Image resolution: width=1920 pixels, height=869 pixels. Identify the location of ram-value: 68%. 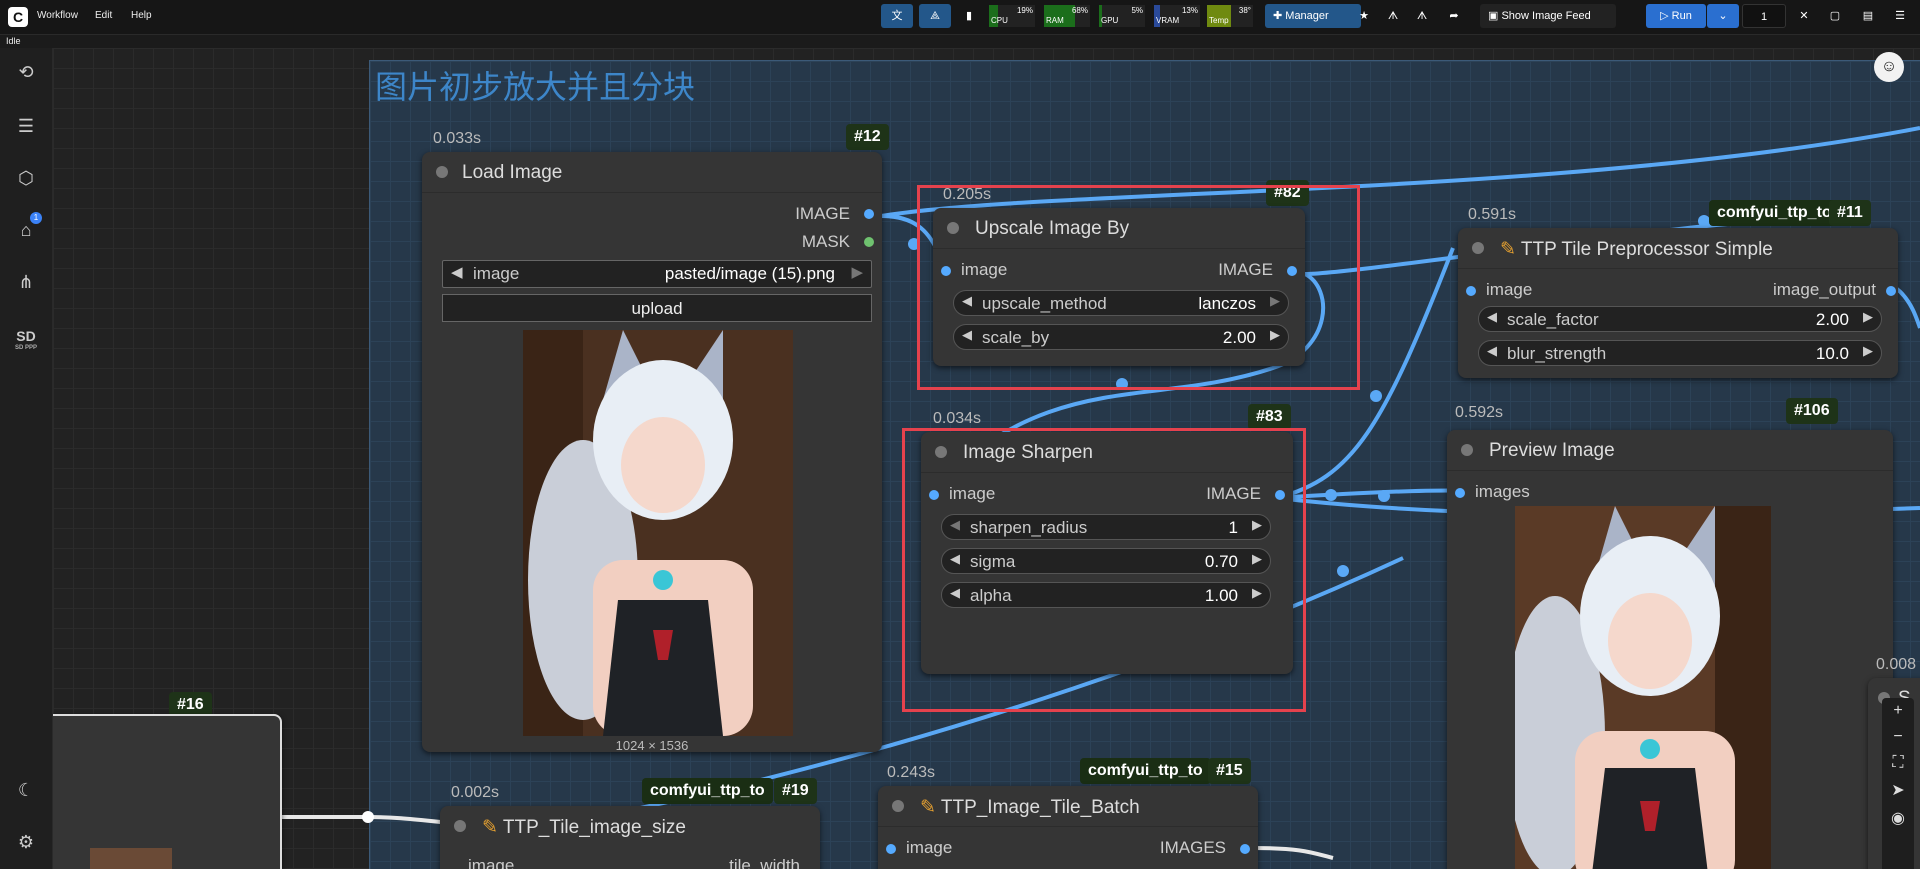
(1079, 10).